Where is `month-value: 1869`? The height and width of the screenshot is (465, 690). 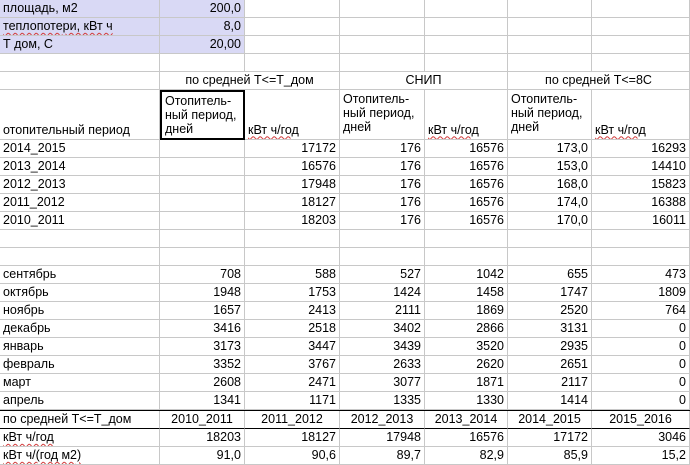 month-value: 1869 is located at coordinates (466, 311).